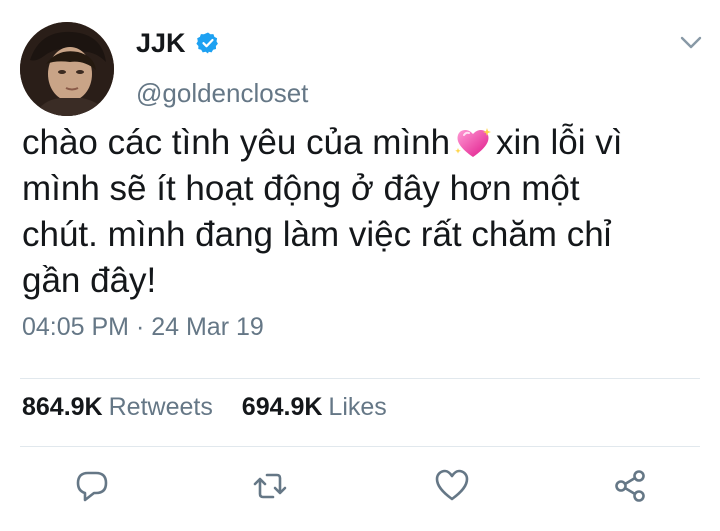 The image size is (720, 531). Describe the element at coordinates (270, 486) in the screenshot. I see `retweet-icon` at that location.